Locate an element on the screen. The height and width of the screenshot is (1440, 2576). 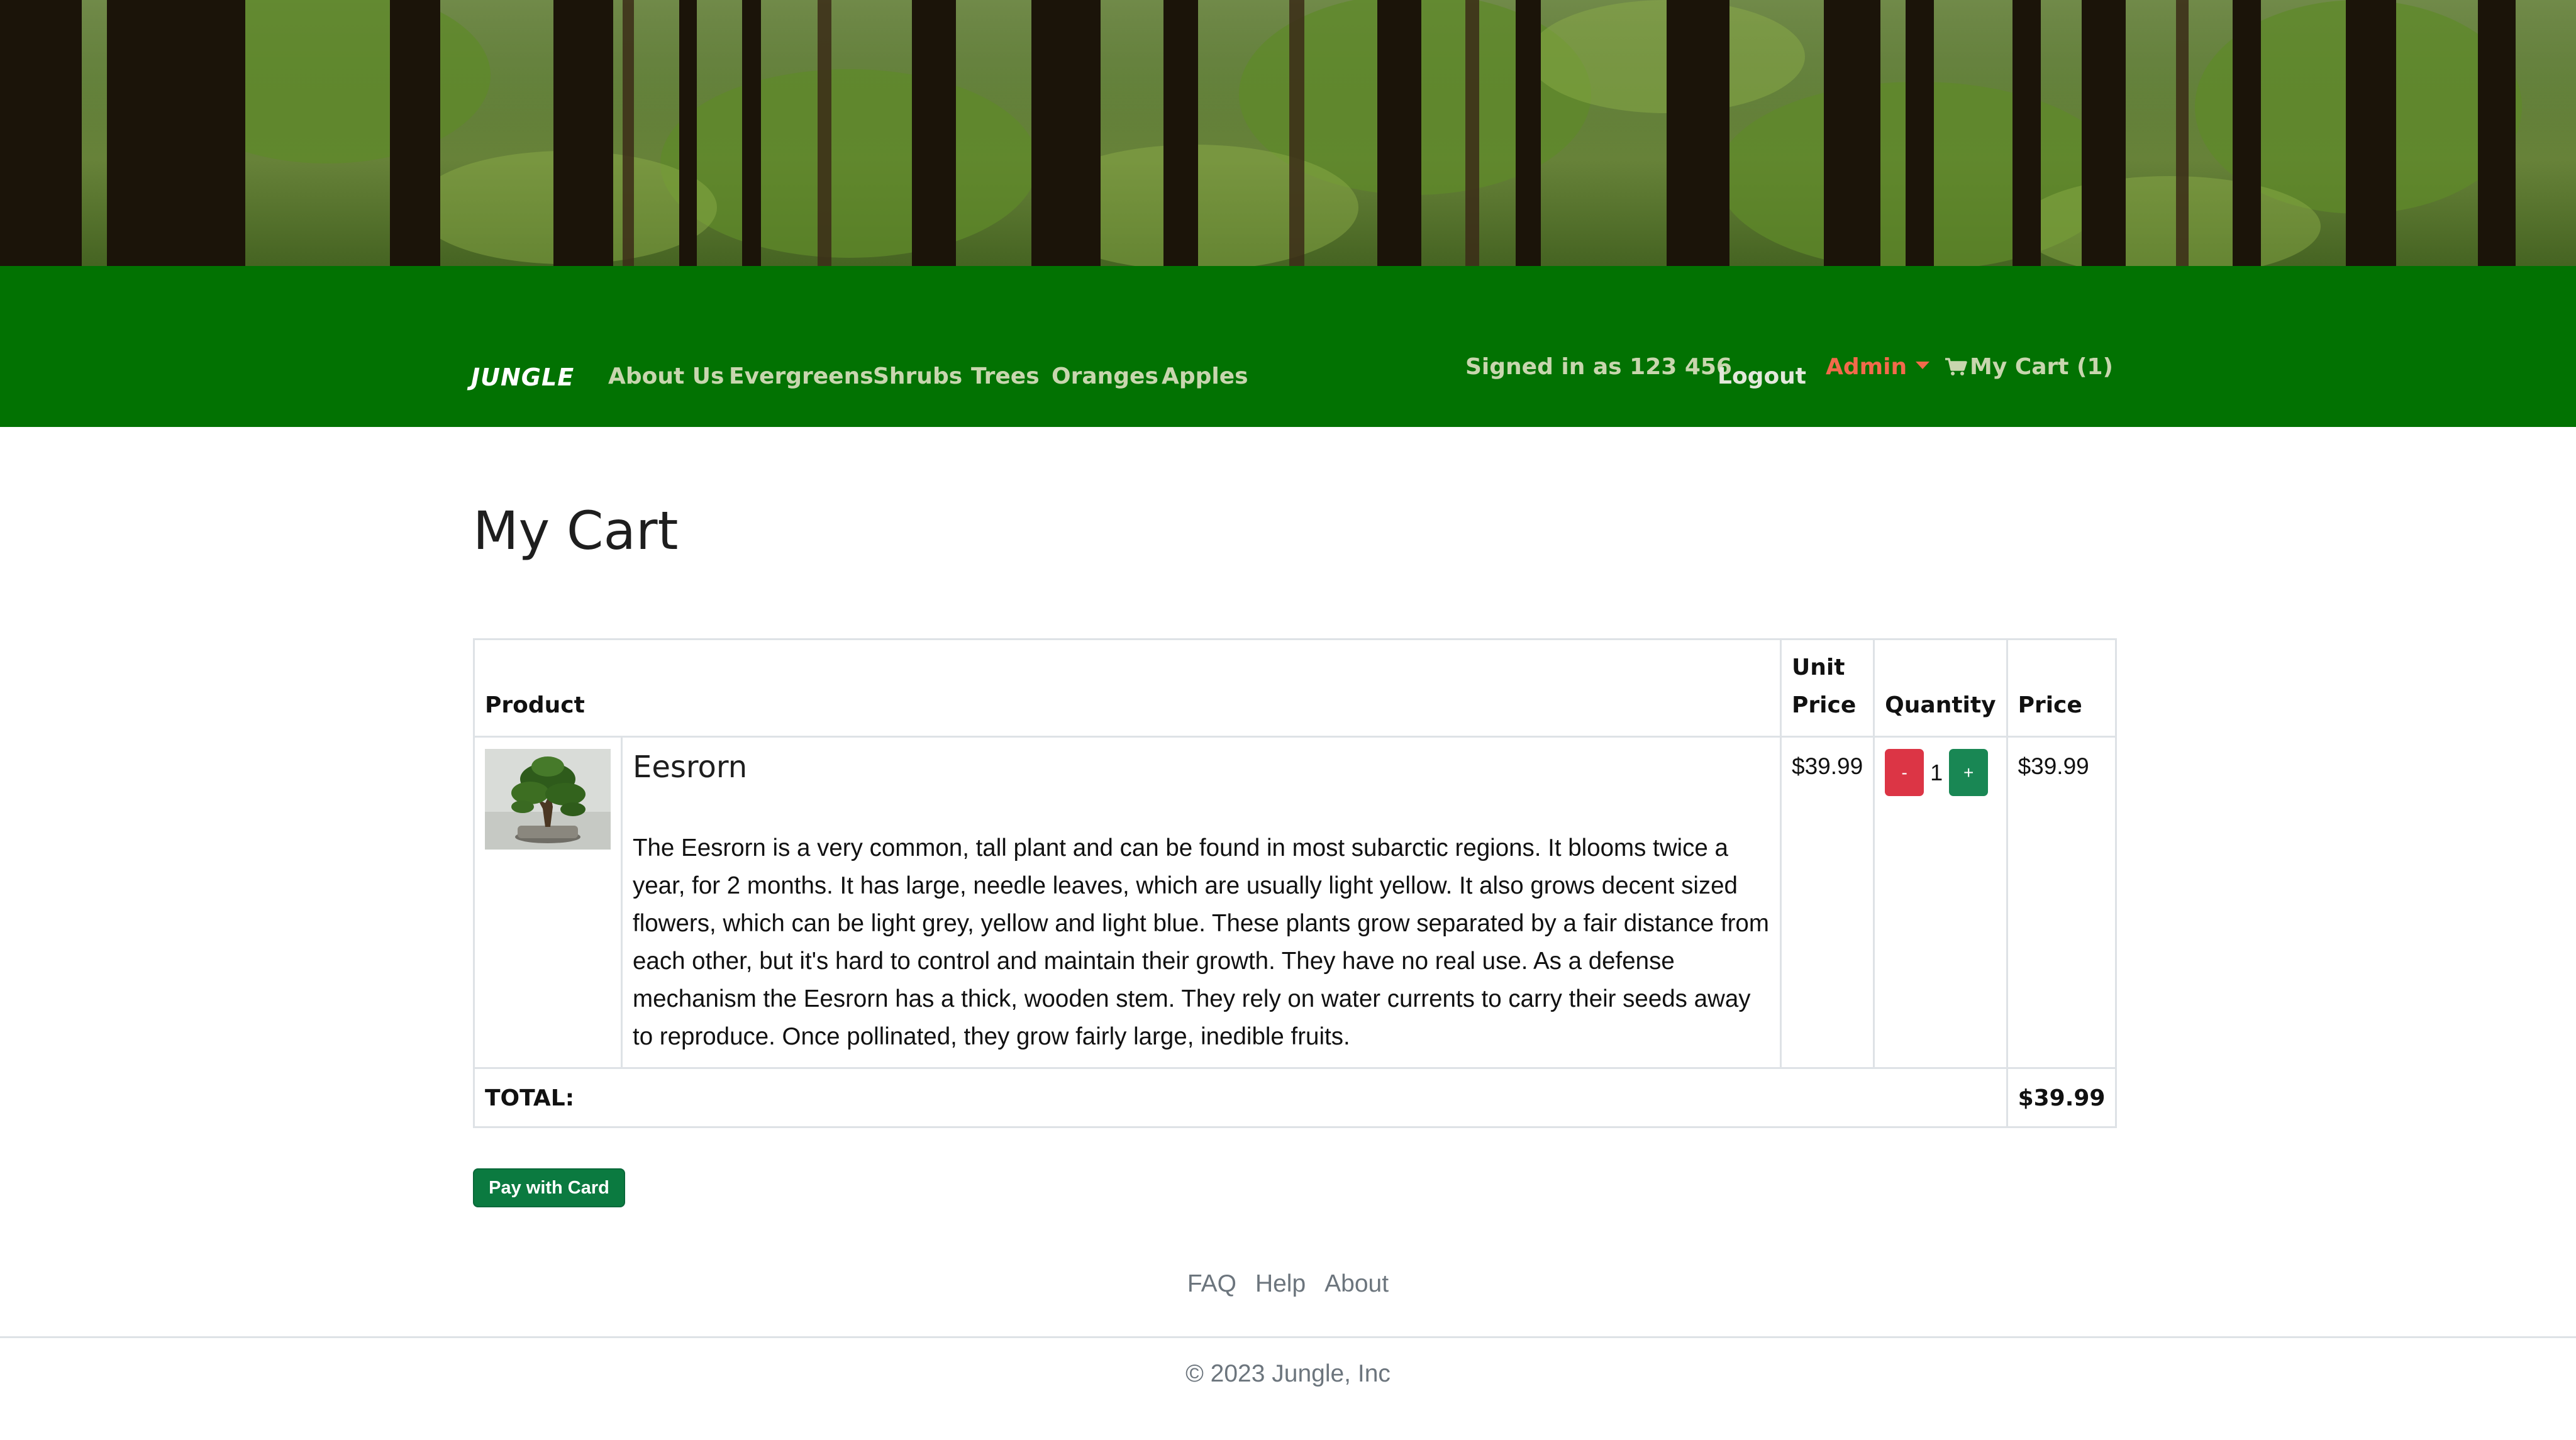
nav-link-oranges: Oranges is located at coordinates (1105, 376).